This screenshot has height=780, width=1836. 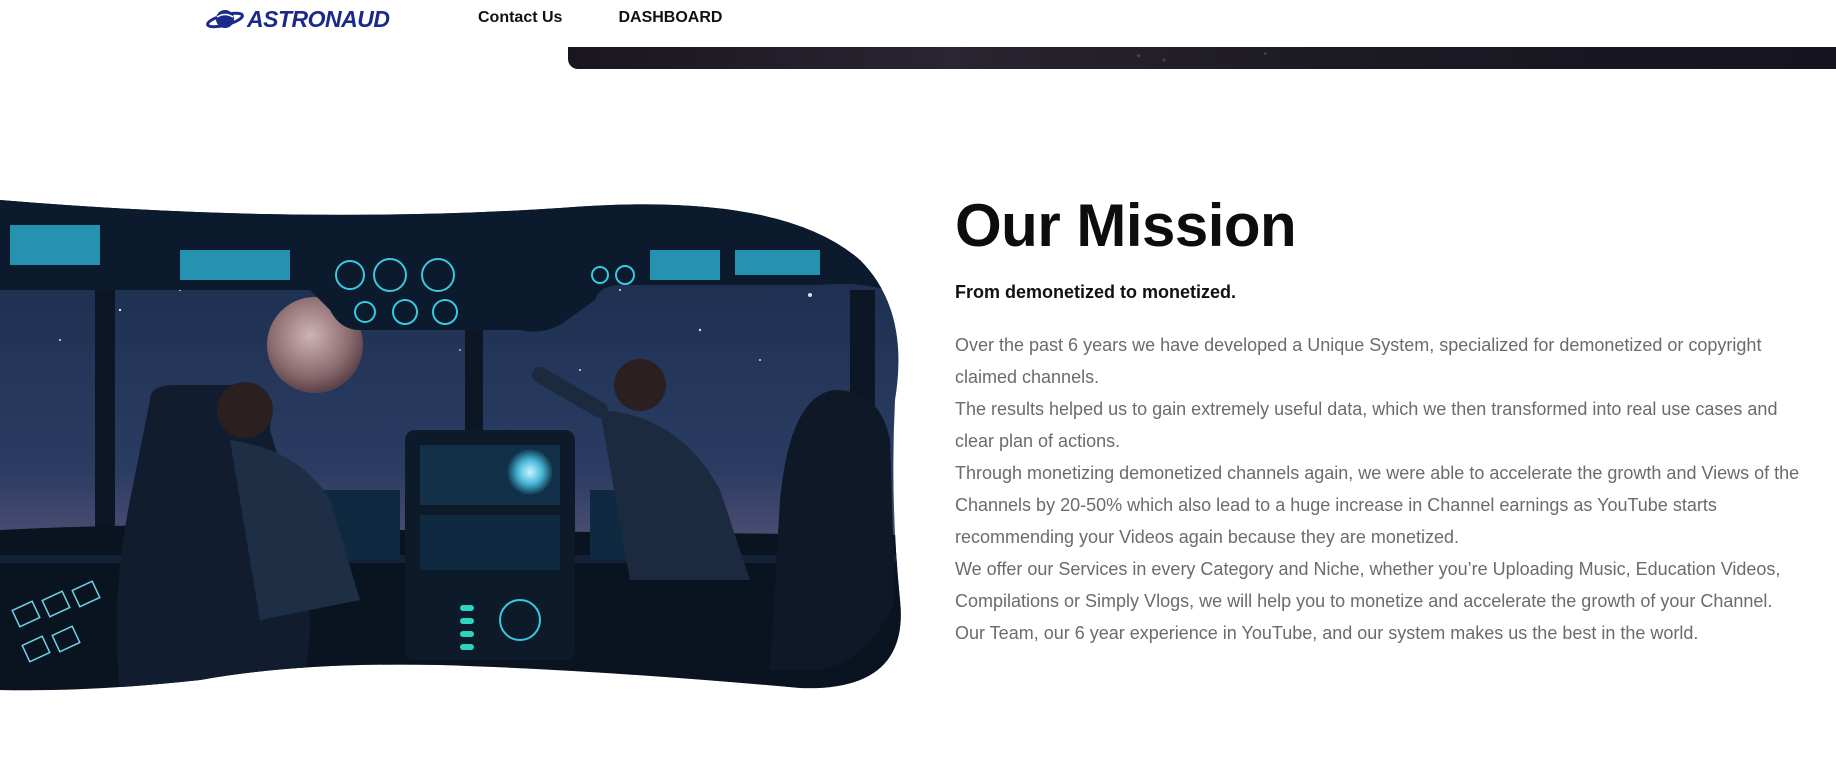 What do you see at coordinates (520, 18) in the screenshot?
I see `nav-contact-us: Contact Us` at bounding box center [520, 18].